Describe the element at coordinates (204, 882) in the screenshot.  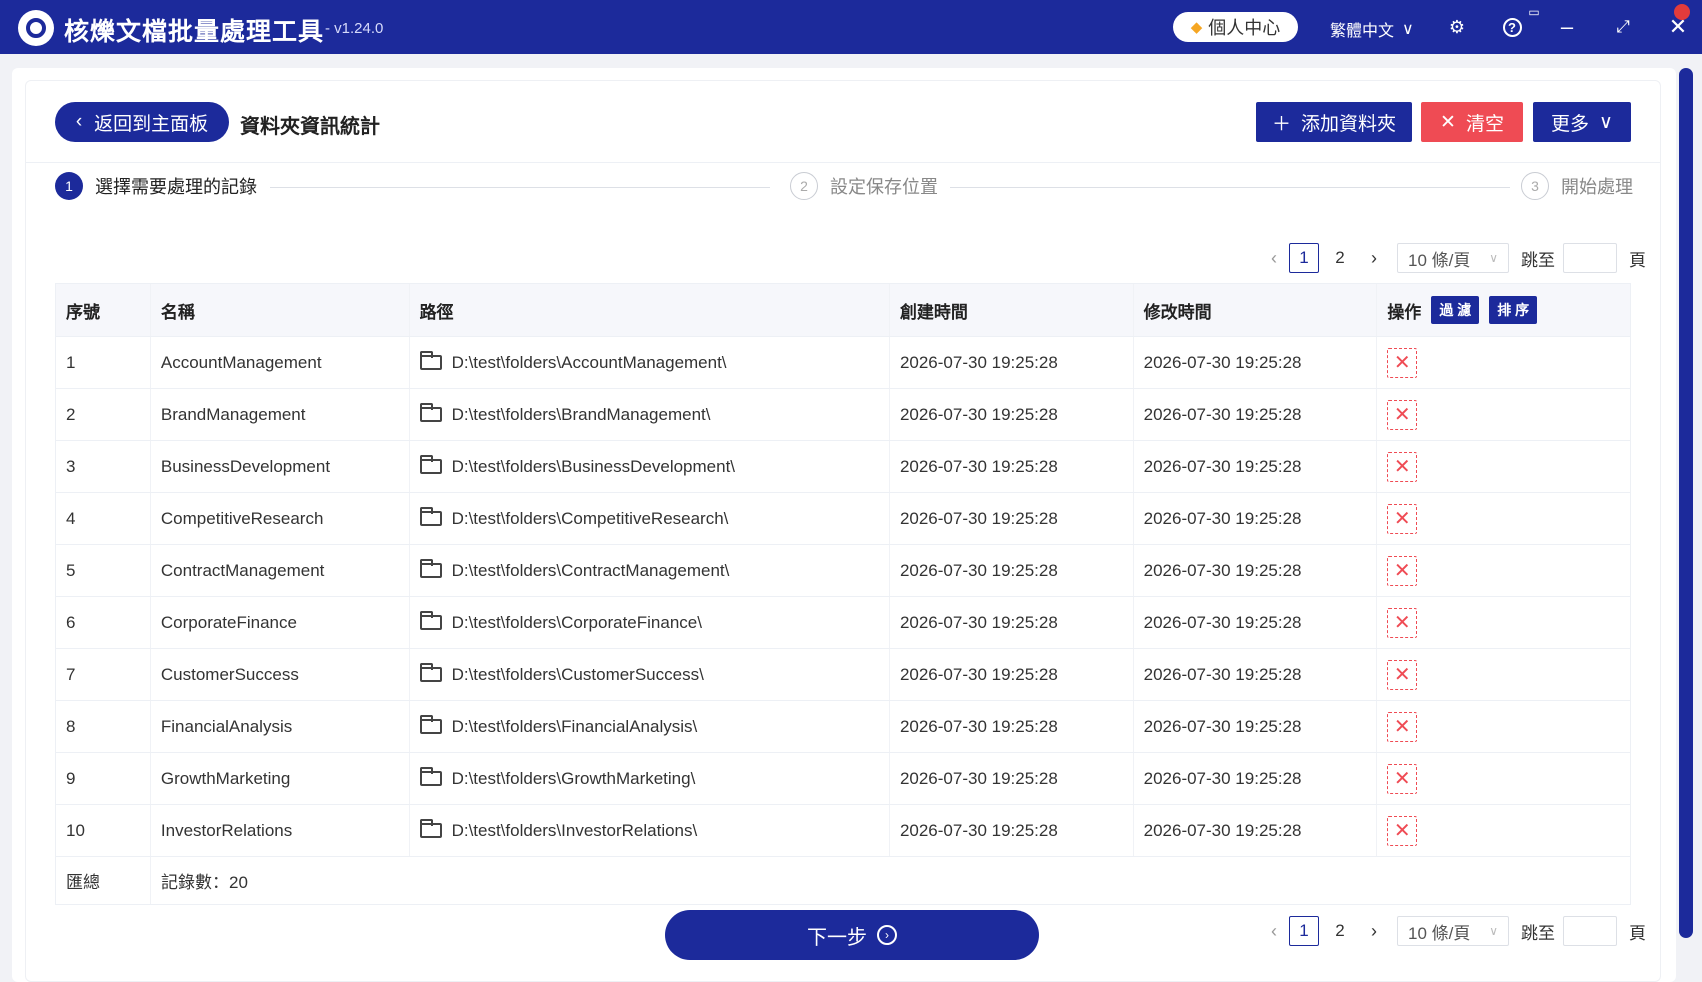
I see `summary-value: 記錄數：20` at that location.